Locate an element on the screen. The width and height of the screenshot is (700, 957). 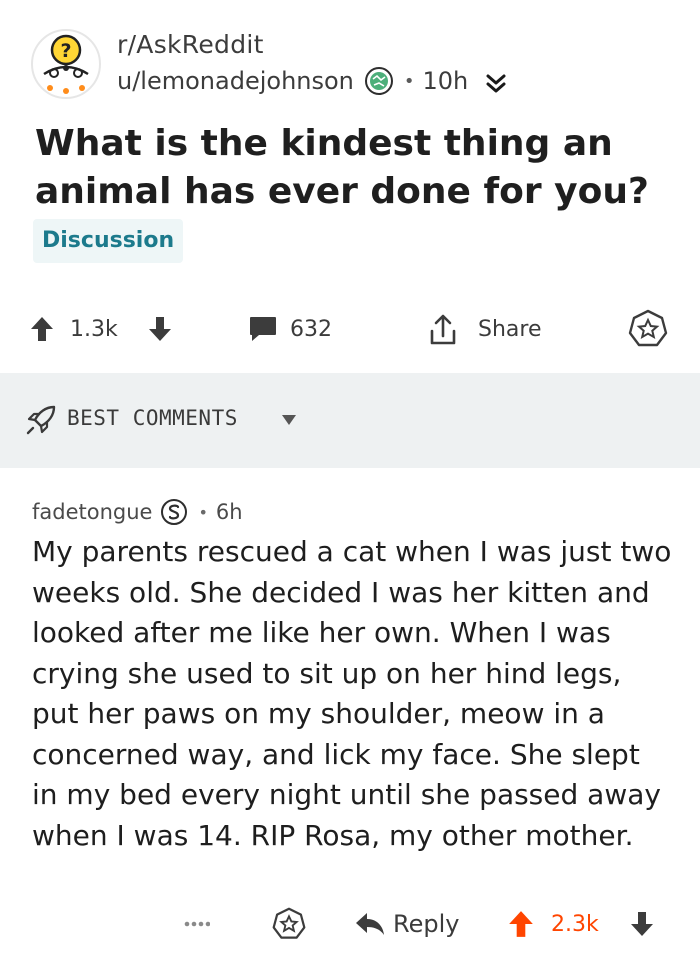
more-options-button is located at coordinates (197, 924).